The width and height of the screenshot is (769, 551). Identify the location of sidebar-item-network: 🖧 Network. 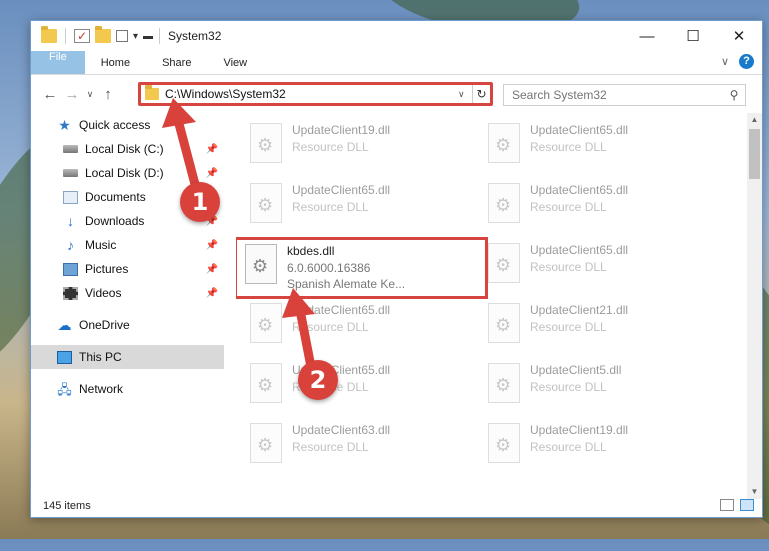
(127, 389).